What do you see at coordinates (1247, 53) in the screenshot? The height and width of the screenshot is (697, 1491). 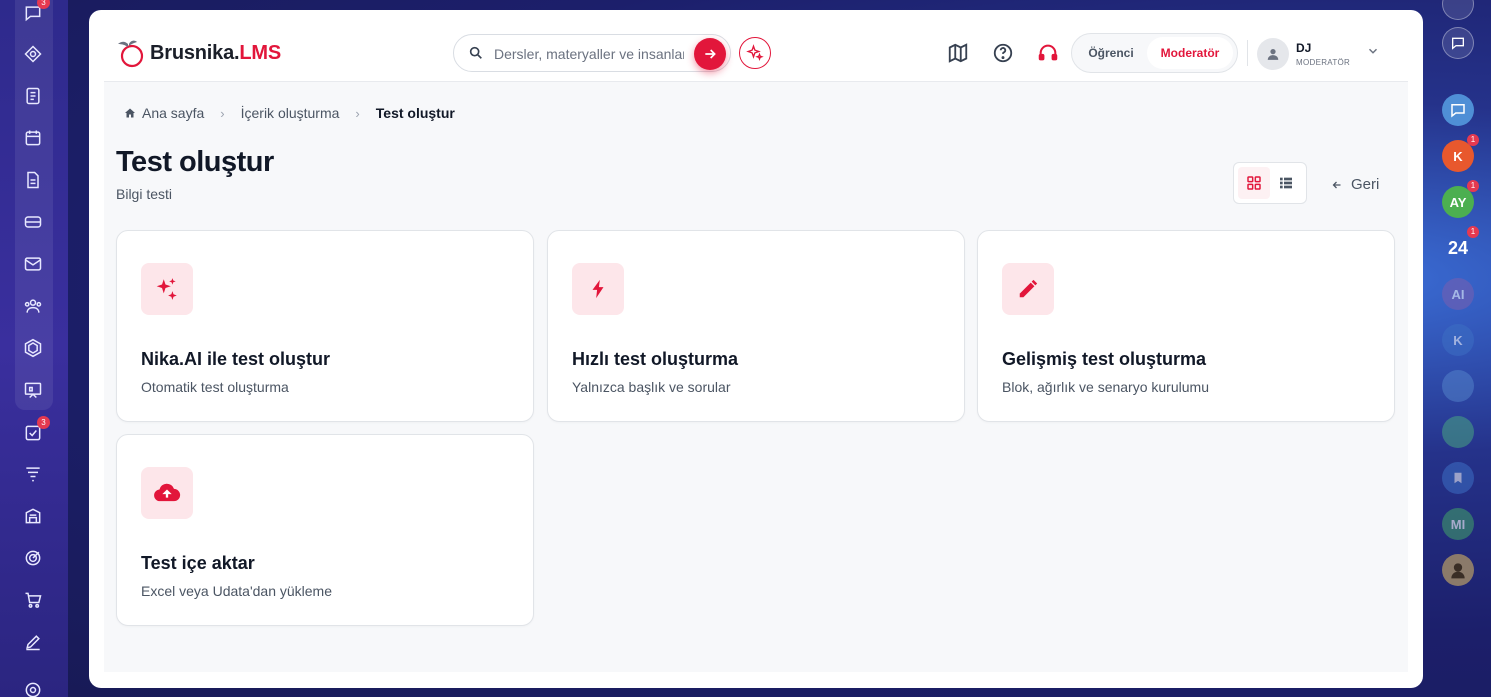 I see `divider` at bounding box center [1247, 53].